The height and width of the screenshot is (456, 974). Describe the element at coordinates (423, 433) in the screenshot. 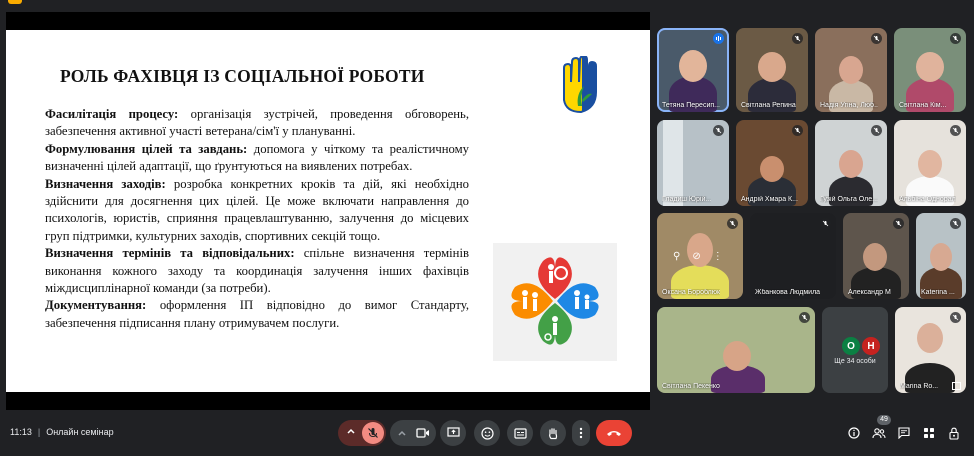

I see `camera-icon` at that location.